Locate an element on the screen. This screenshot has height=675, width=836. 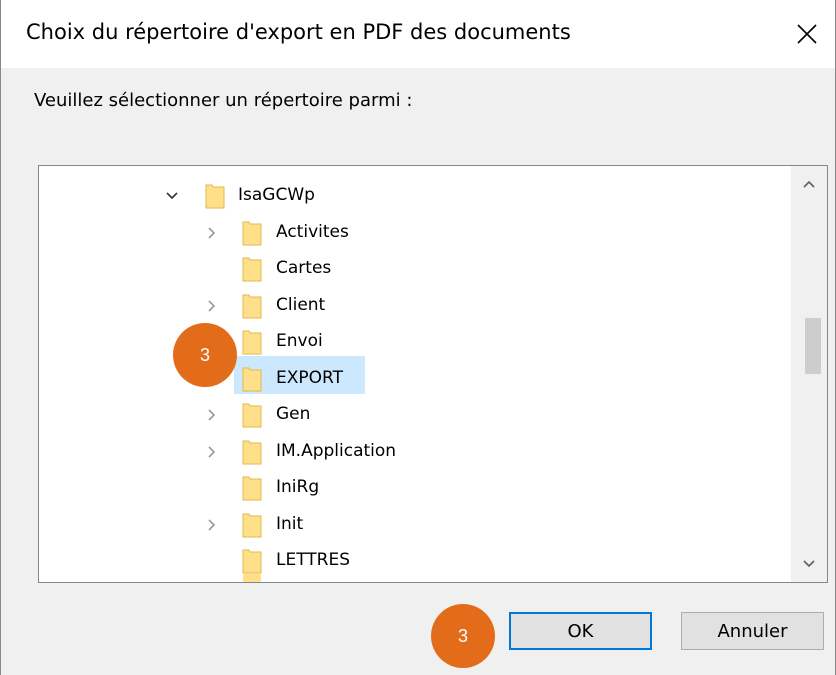
scroll-up-button is located at coordinates (809, 184).